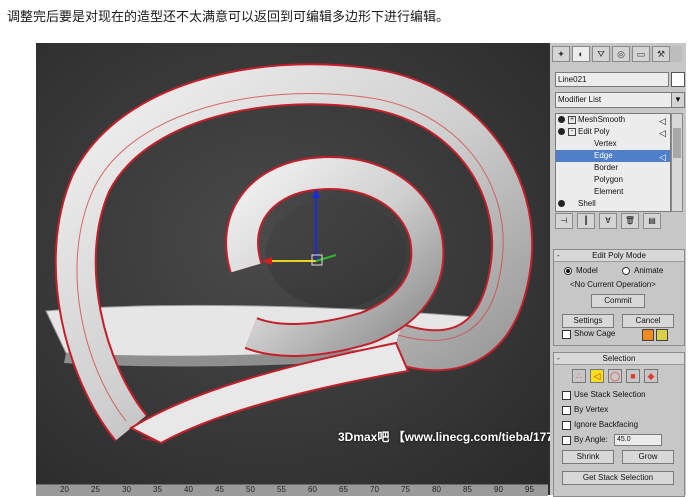 Image resolution: width=688 pixels, height=497 pixels. Describe the element at coordinates (648, 321) in the screenshot. I see `cancel-button: Cancel` at that location.